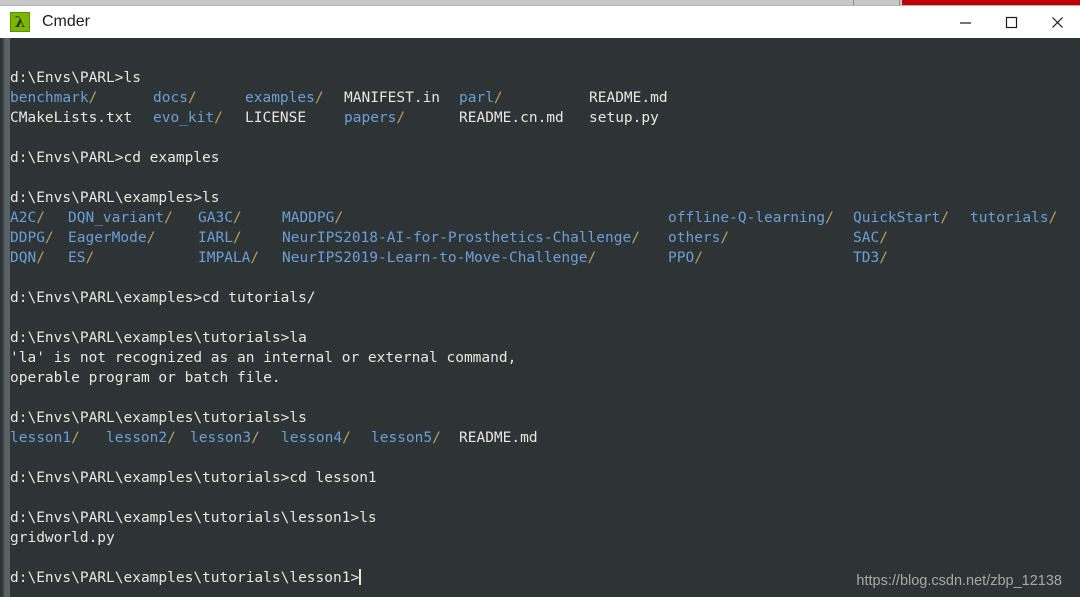 This screenshot has height=597, width=1080. What do you see at coordinates (23, 258) in the screenshot?
I see `entry-name: DQN` at bounding box center [23, 258].